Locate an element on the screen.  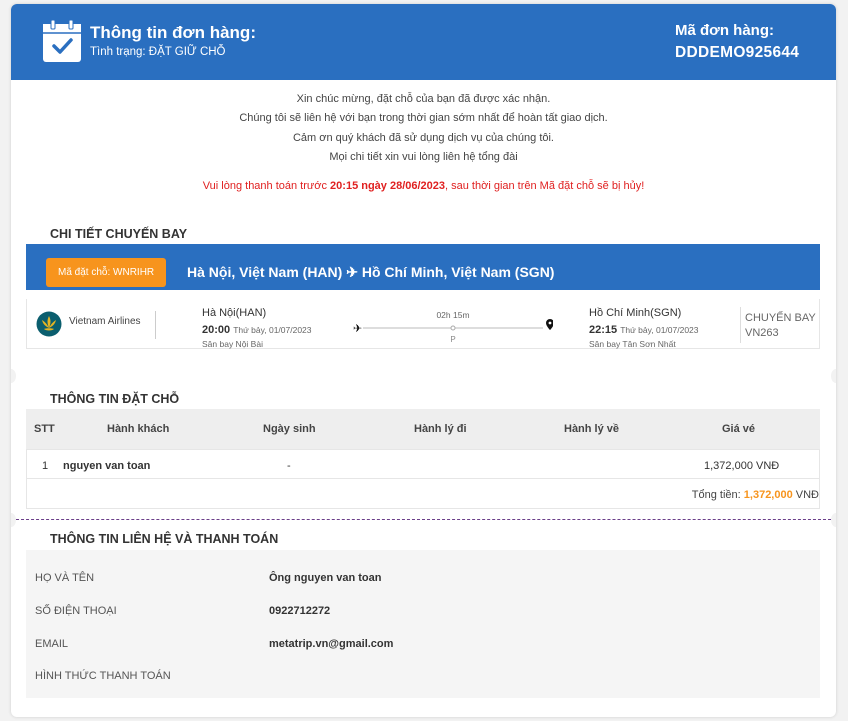
table-row: 1 nguyen van toan - 1,372,000 VNĐ is located at coordinates (423, 464).